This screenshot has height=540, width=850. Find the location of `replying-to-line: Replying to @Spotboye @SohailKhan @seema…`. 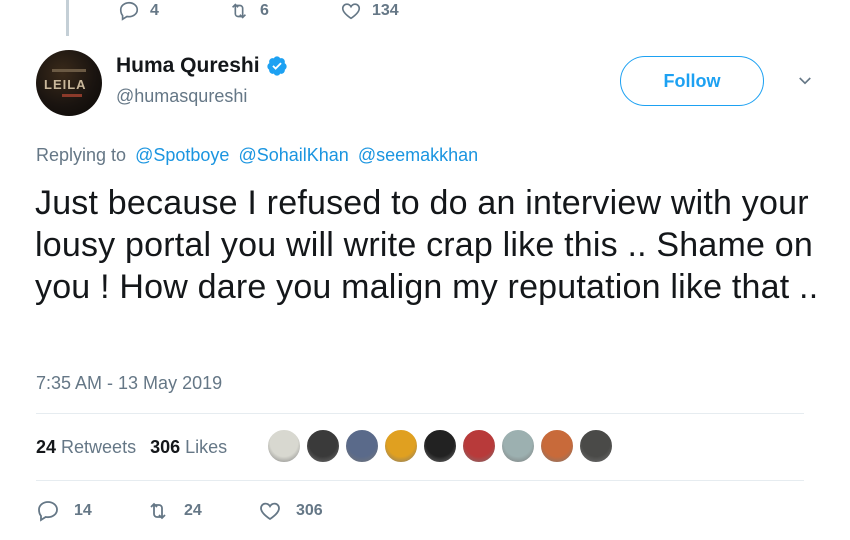

replying-to-line: Replying to @Spotboye @SohailKhan @seema… is located at coordinates (257, 155).